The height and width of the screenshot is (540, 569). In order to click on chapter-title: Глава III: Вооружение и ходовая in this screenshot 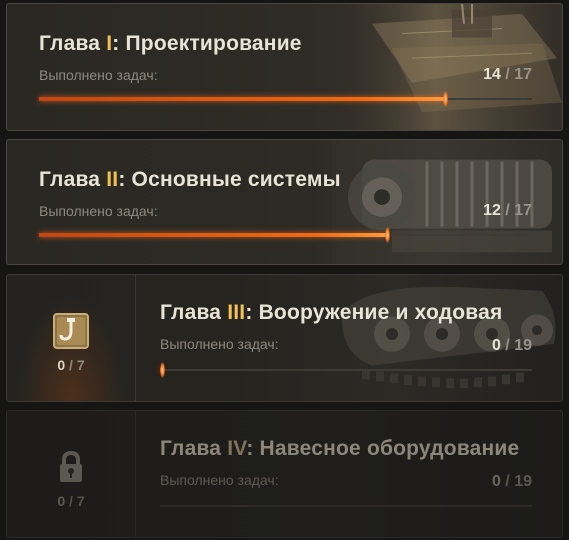, I will do `click(331, 313)`.